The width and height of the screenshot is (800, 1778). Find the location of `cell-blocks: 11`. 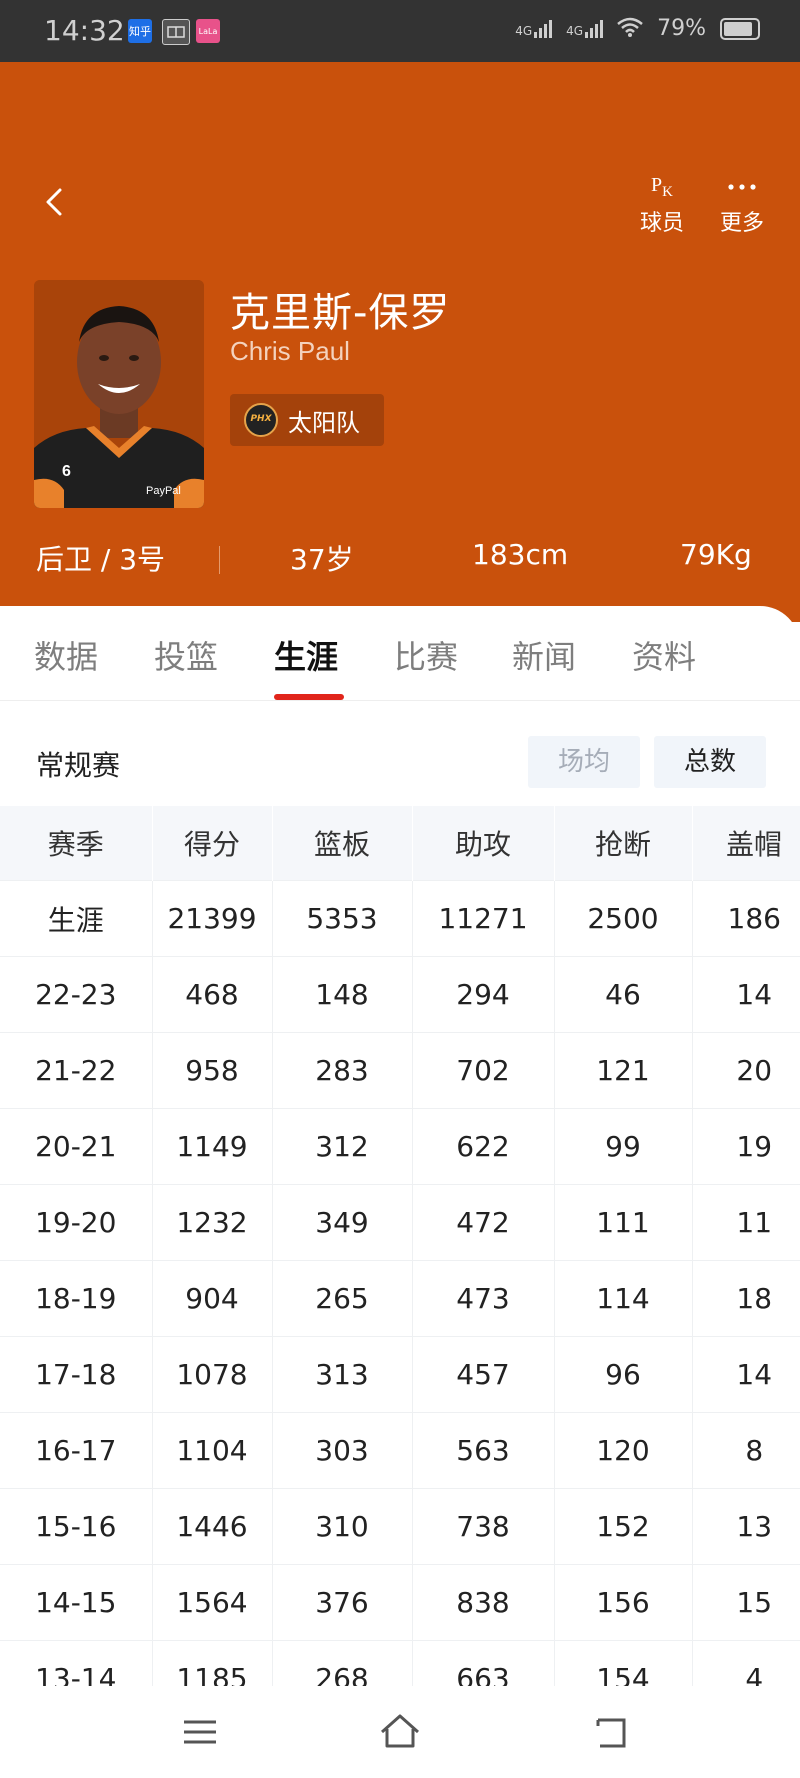

cell-blocks: 11 is located at coordinates (746, 1222).